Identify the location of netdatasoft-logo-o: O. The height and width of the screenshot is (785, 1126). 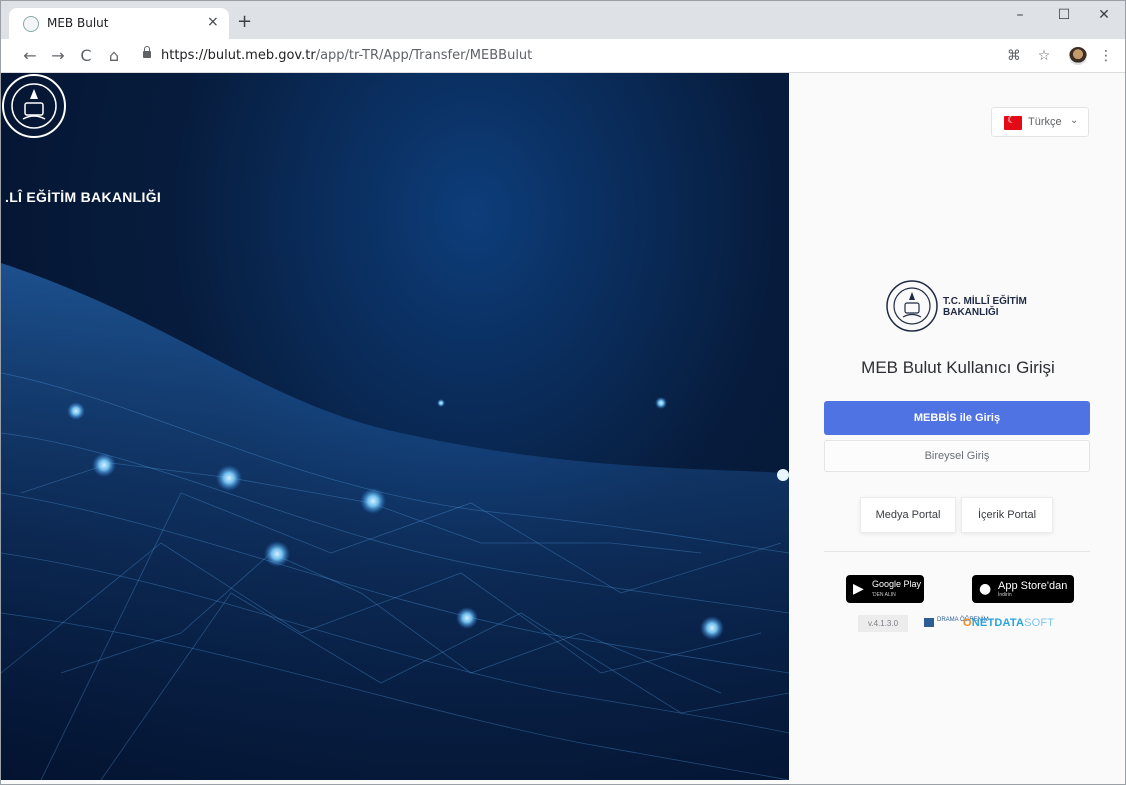
(967, 623).